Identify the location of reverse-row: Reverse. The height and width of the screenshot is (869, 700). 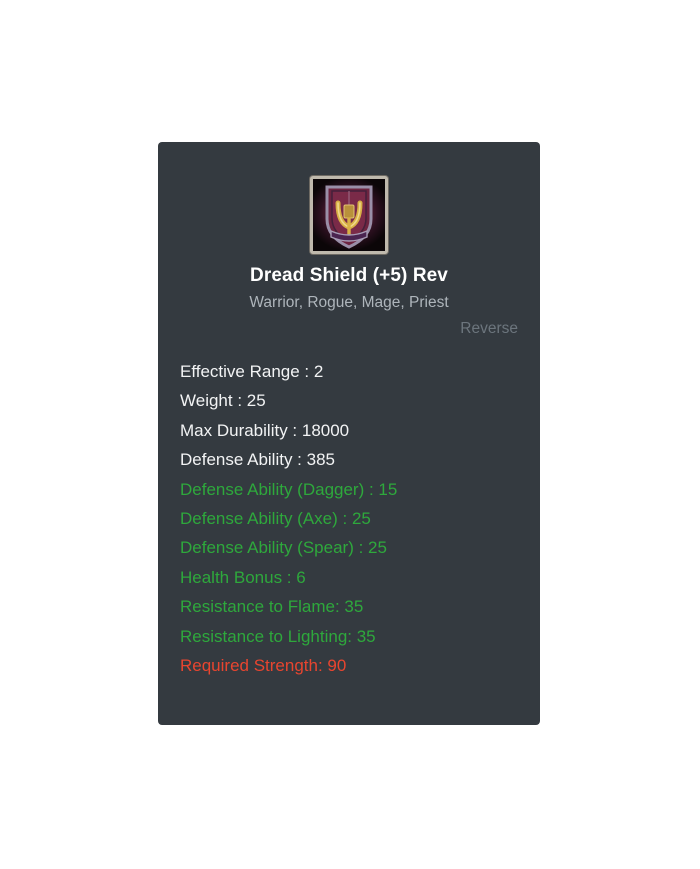
(349, 325).